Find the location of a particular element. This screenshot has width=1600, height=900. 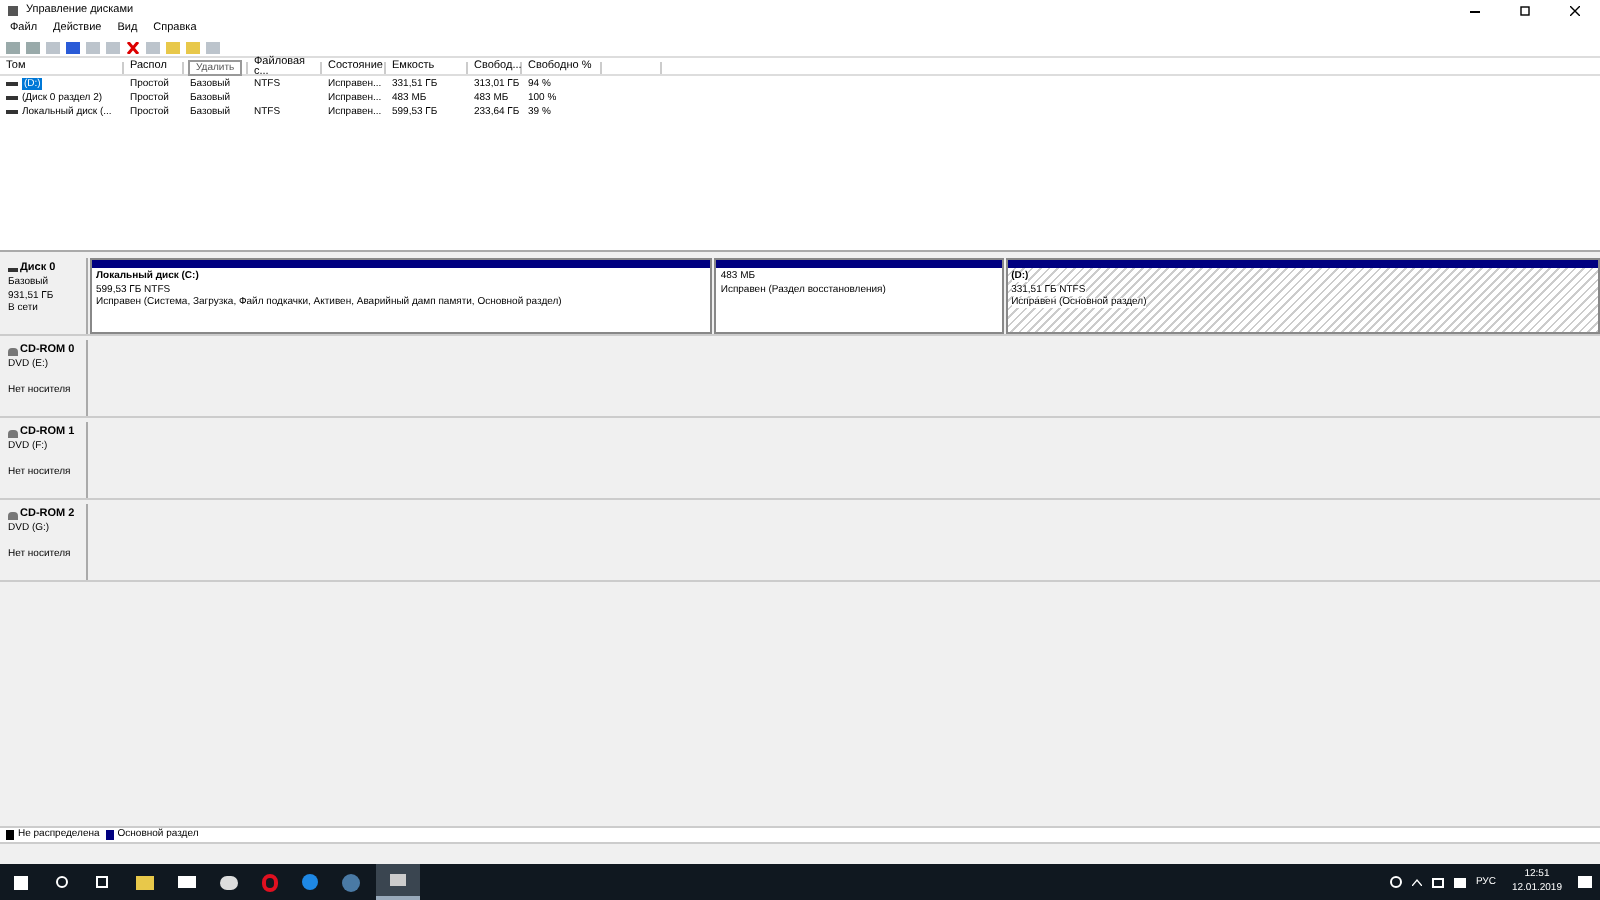

task-view-icon is located at coordinates (102, 882).